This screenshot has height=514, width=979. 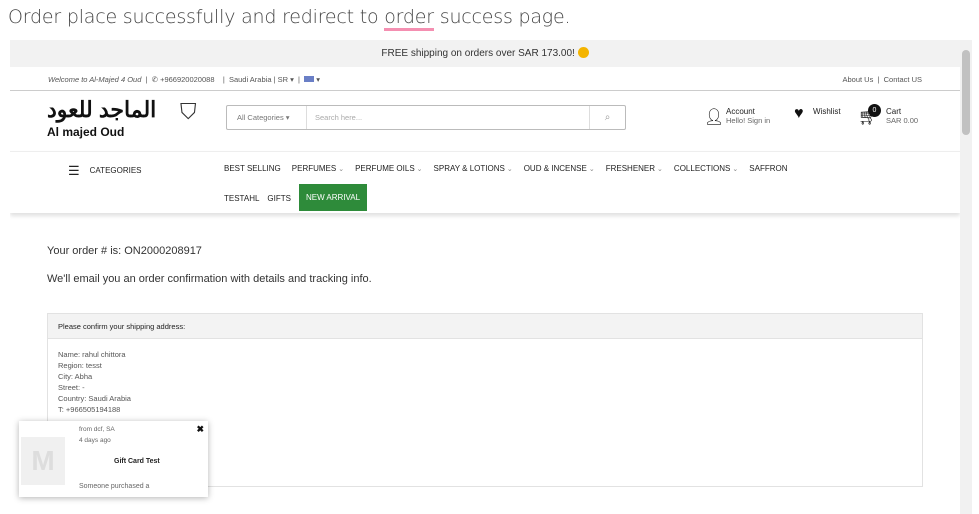 What do you see at coordinates (71, 387) in the screenshot?
I see `address-street: Street: -` at bounding box center [71, 387].